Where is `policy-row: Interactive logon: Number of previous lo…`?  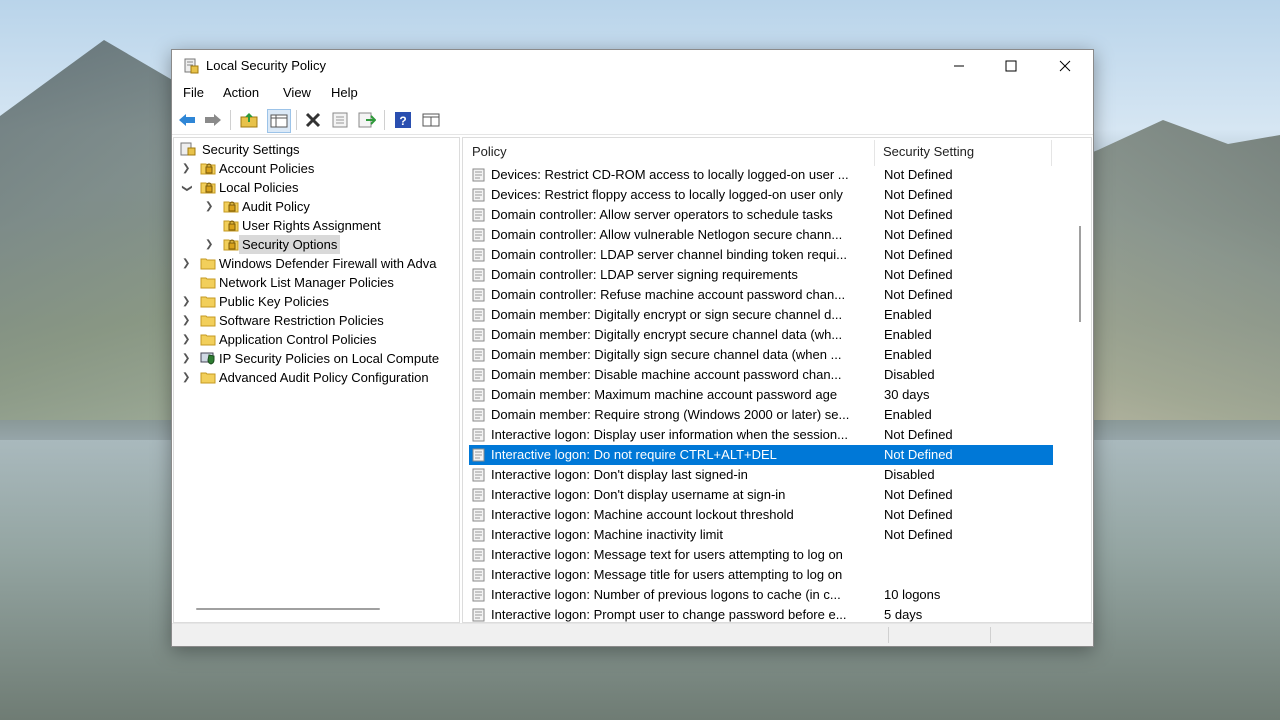 policy-row: Interactive logon: Number of previous lo… is located at coordinates (761, 595).